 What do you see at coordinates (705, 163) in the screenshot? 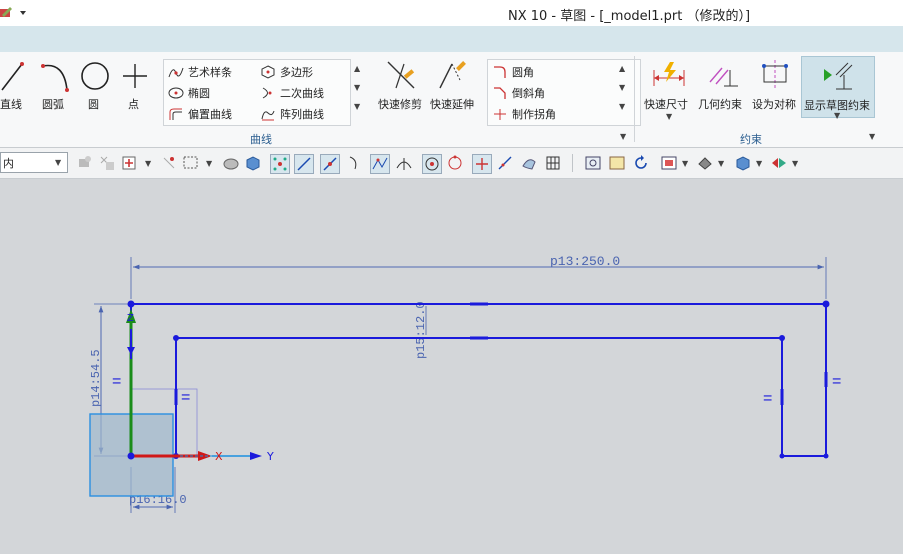
I see `render-style-icon` at bounding box center [705, 163].